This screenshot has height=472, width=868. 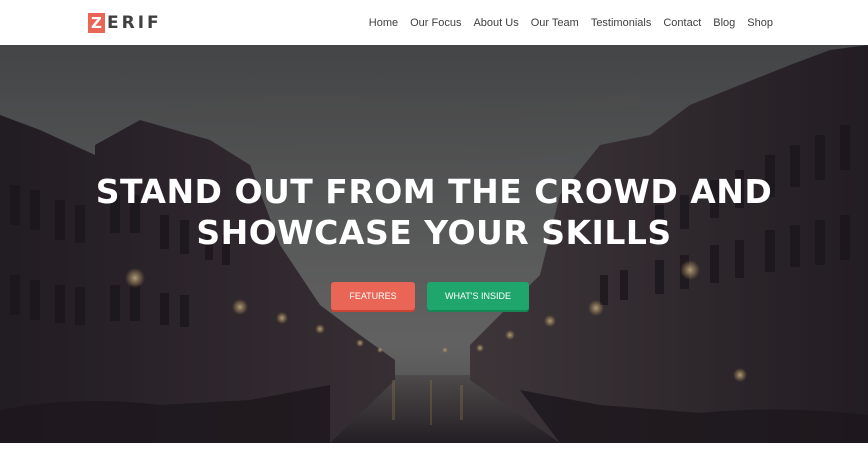 I want to click on nav-item-testimonials: Testimonials, so click(x=621, y=23).